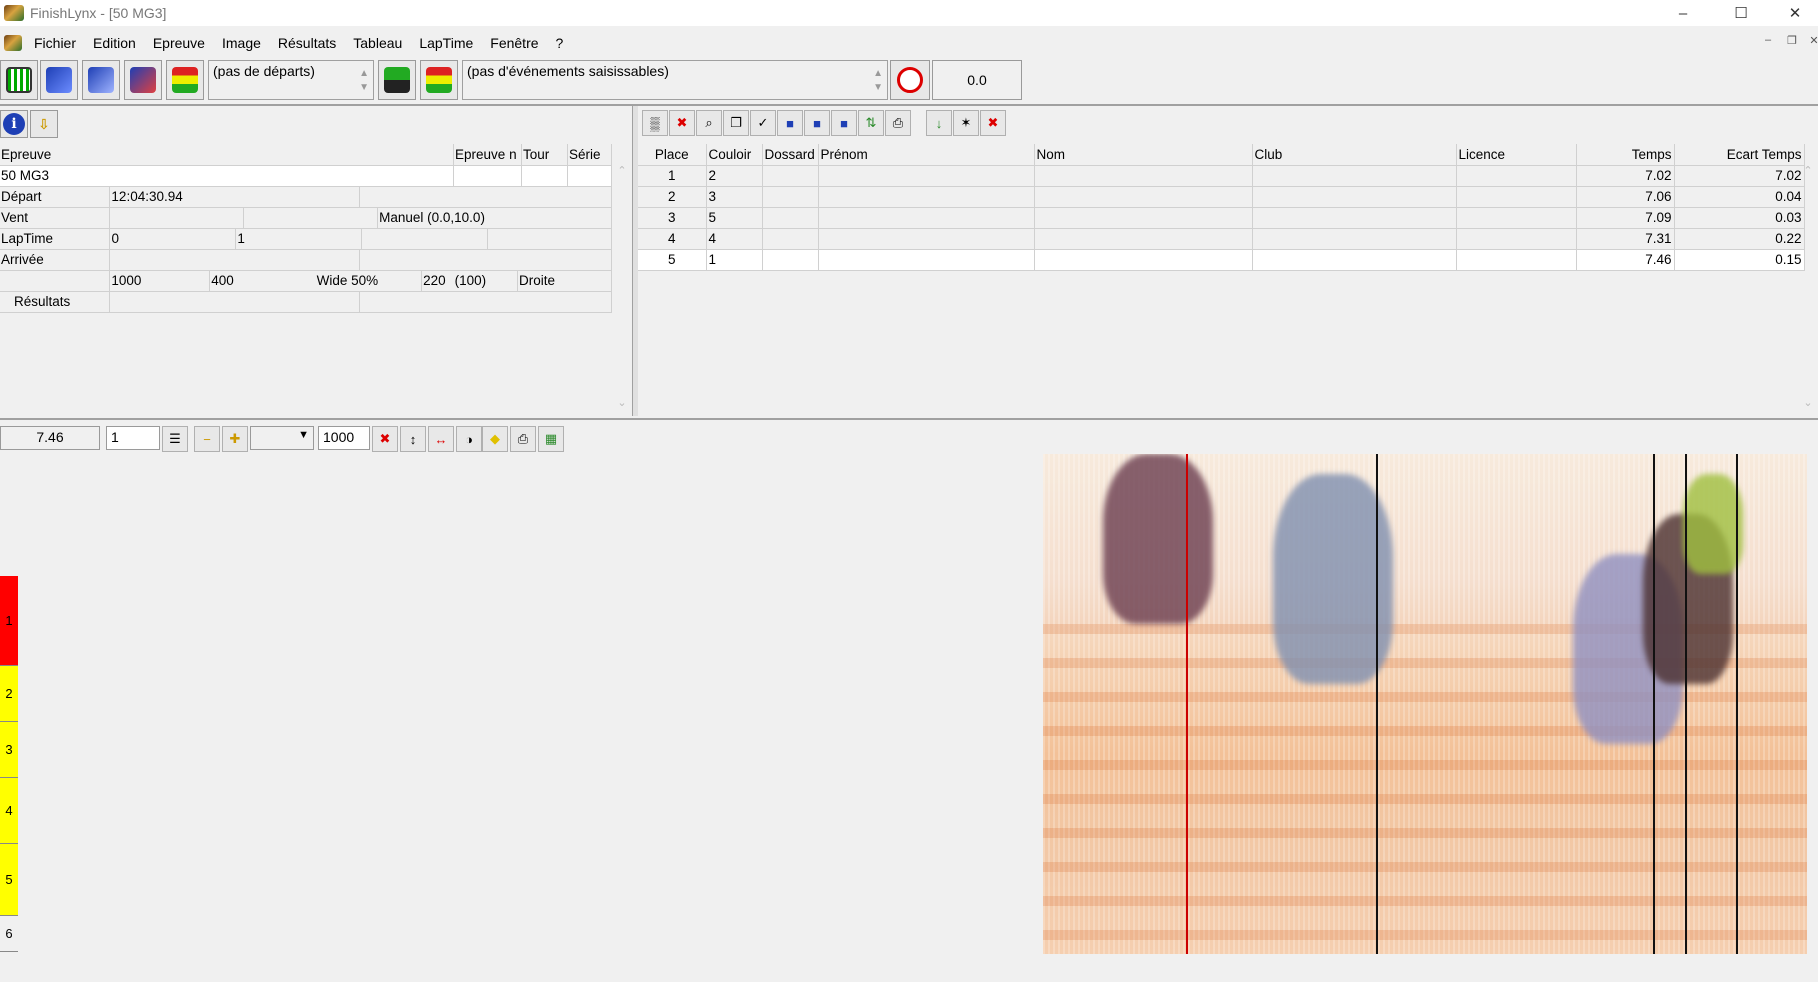 Image resolution: width=1818 pixels, height=982 pixels. Describe the element at coordinates (709, 123) in the screenshot. I see `zoom-button: ⌕` at that location.